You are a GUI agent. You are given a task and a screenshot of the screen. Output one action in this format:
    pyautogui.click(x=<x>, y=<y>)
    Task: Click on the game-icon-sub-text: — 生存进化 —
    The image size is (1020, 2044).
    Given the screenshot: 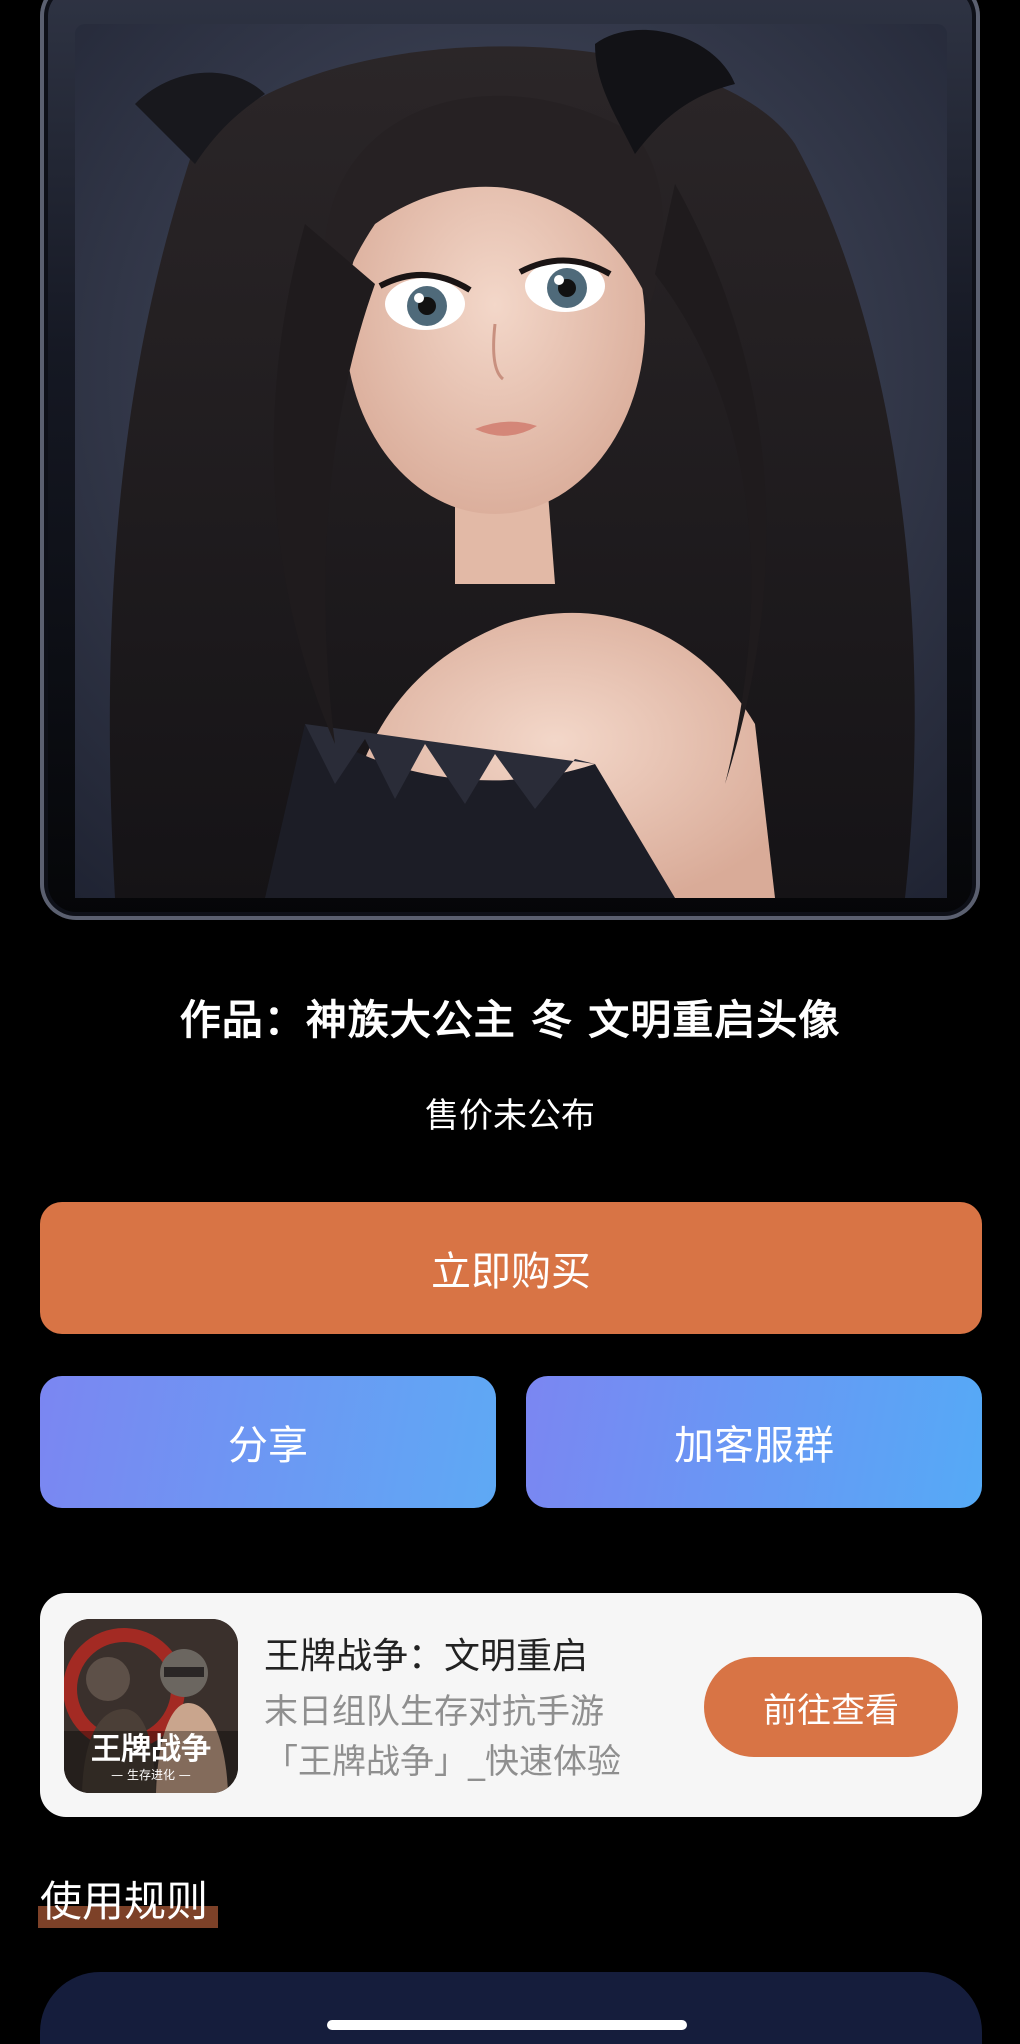 What is the action you would take?
    pyautogui.click(x=151, y=1775)
    